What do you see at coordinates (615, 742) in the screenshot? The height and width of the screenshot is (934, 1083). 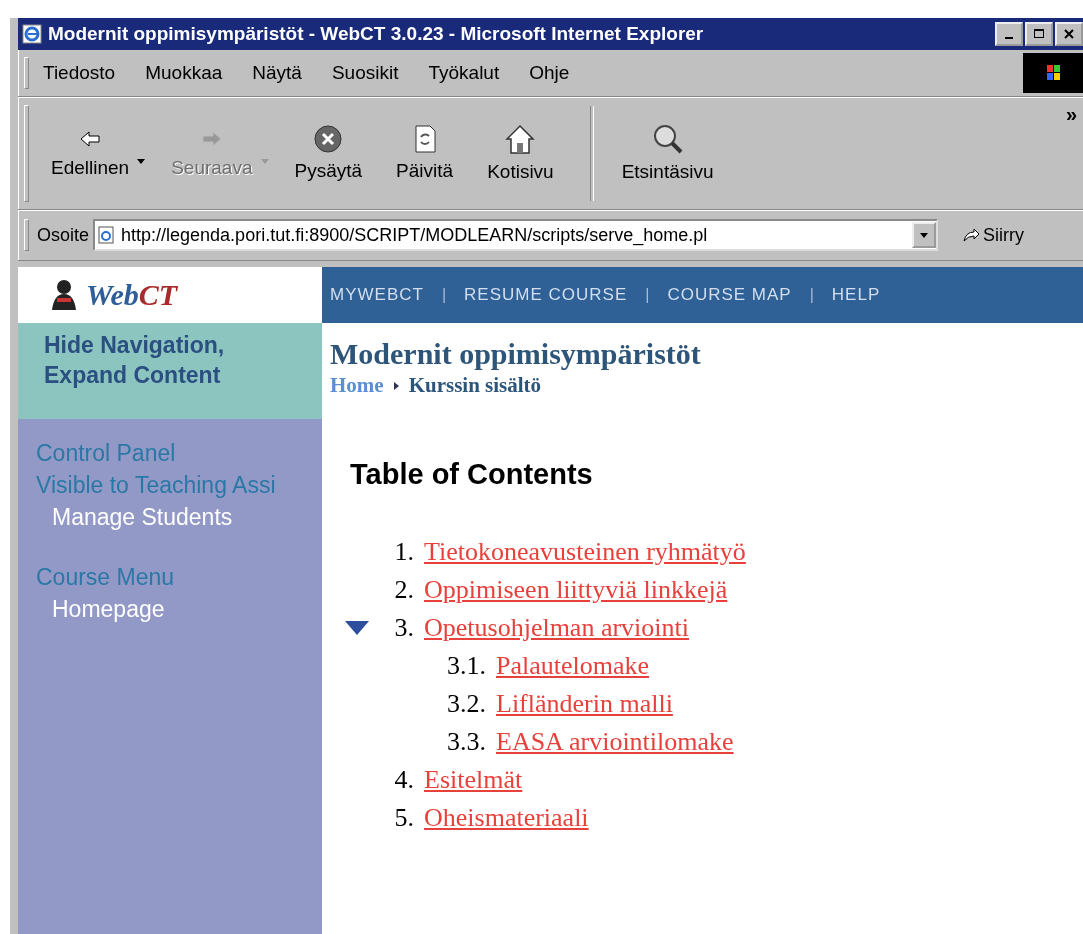 I see `toc-link: EASA arviointilomake` at bounding box center [615, 742].